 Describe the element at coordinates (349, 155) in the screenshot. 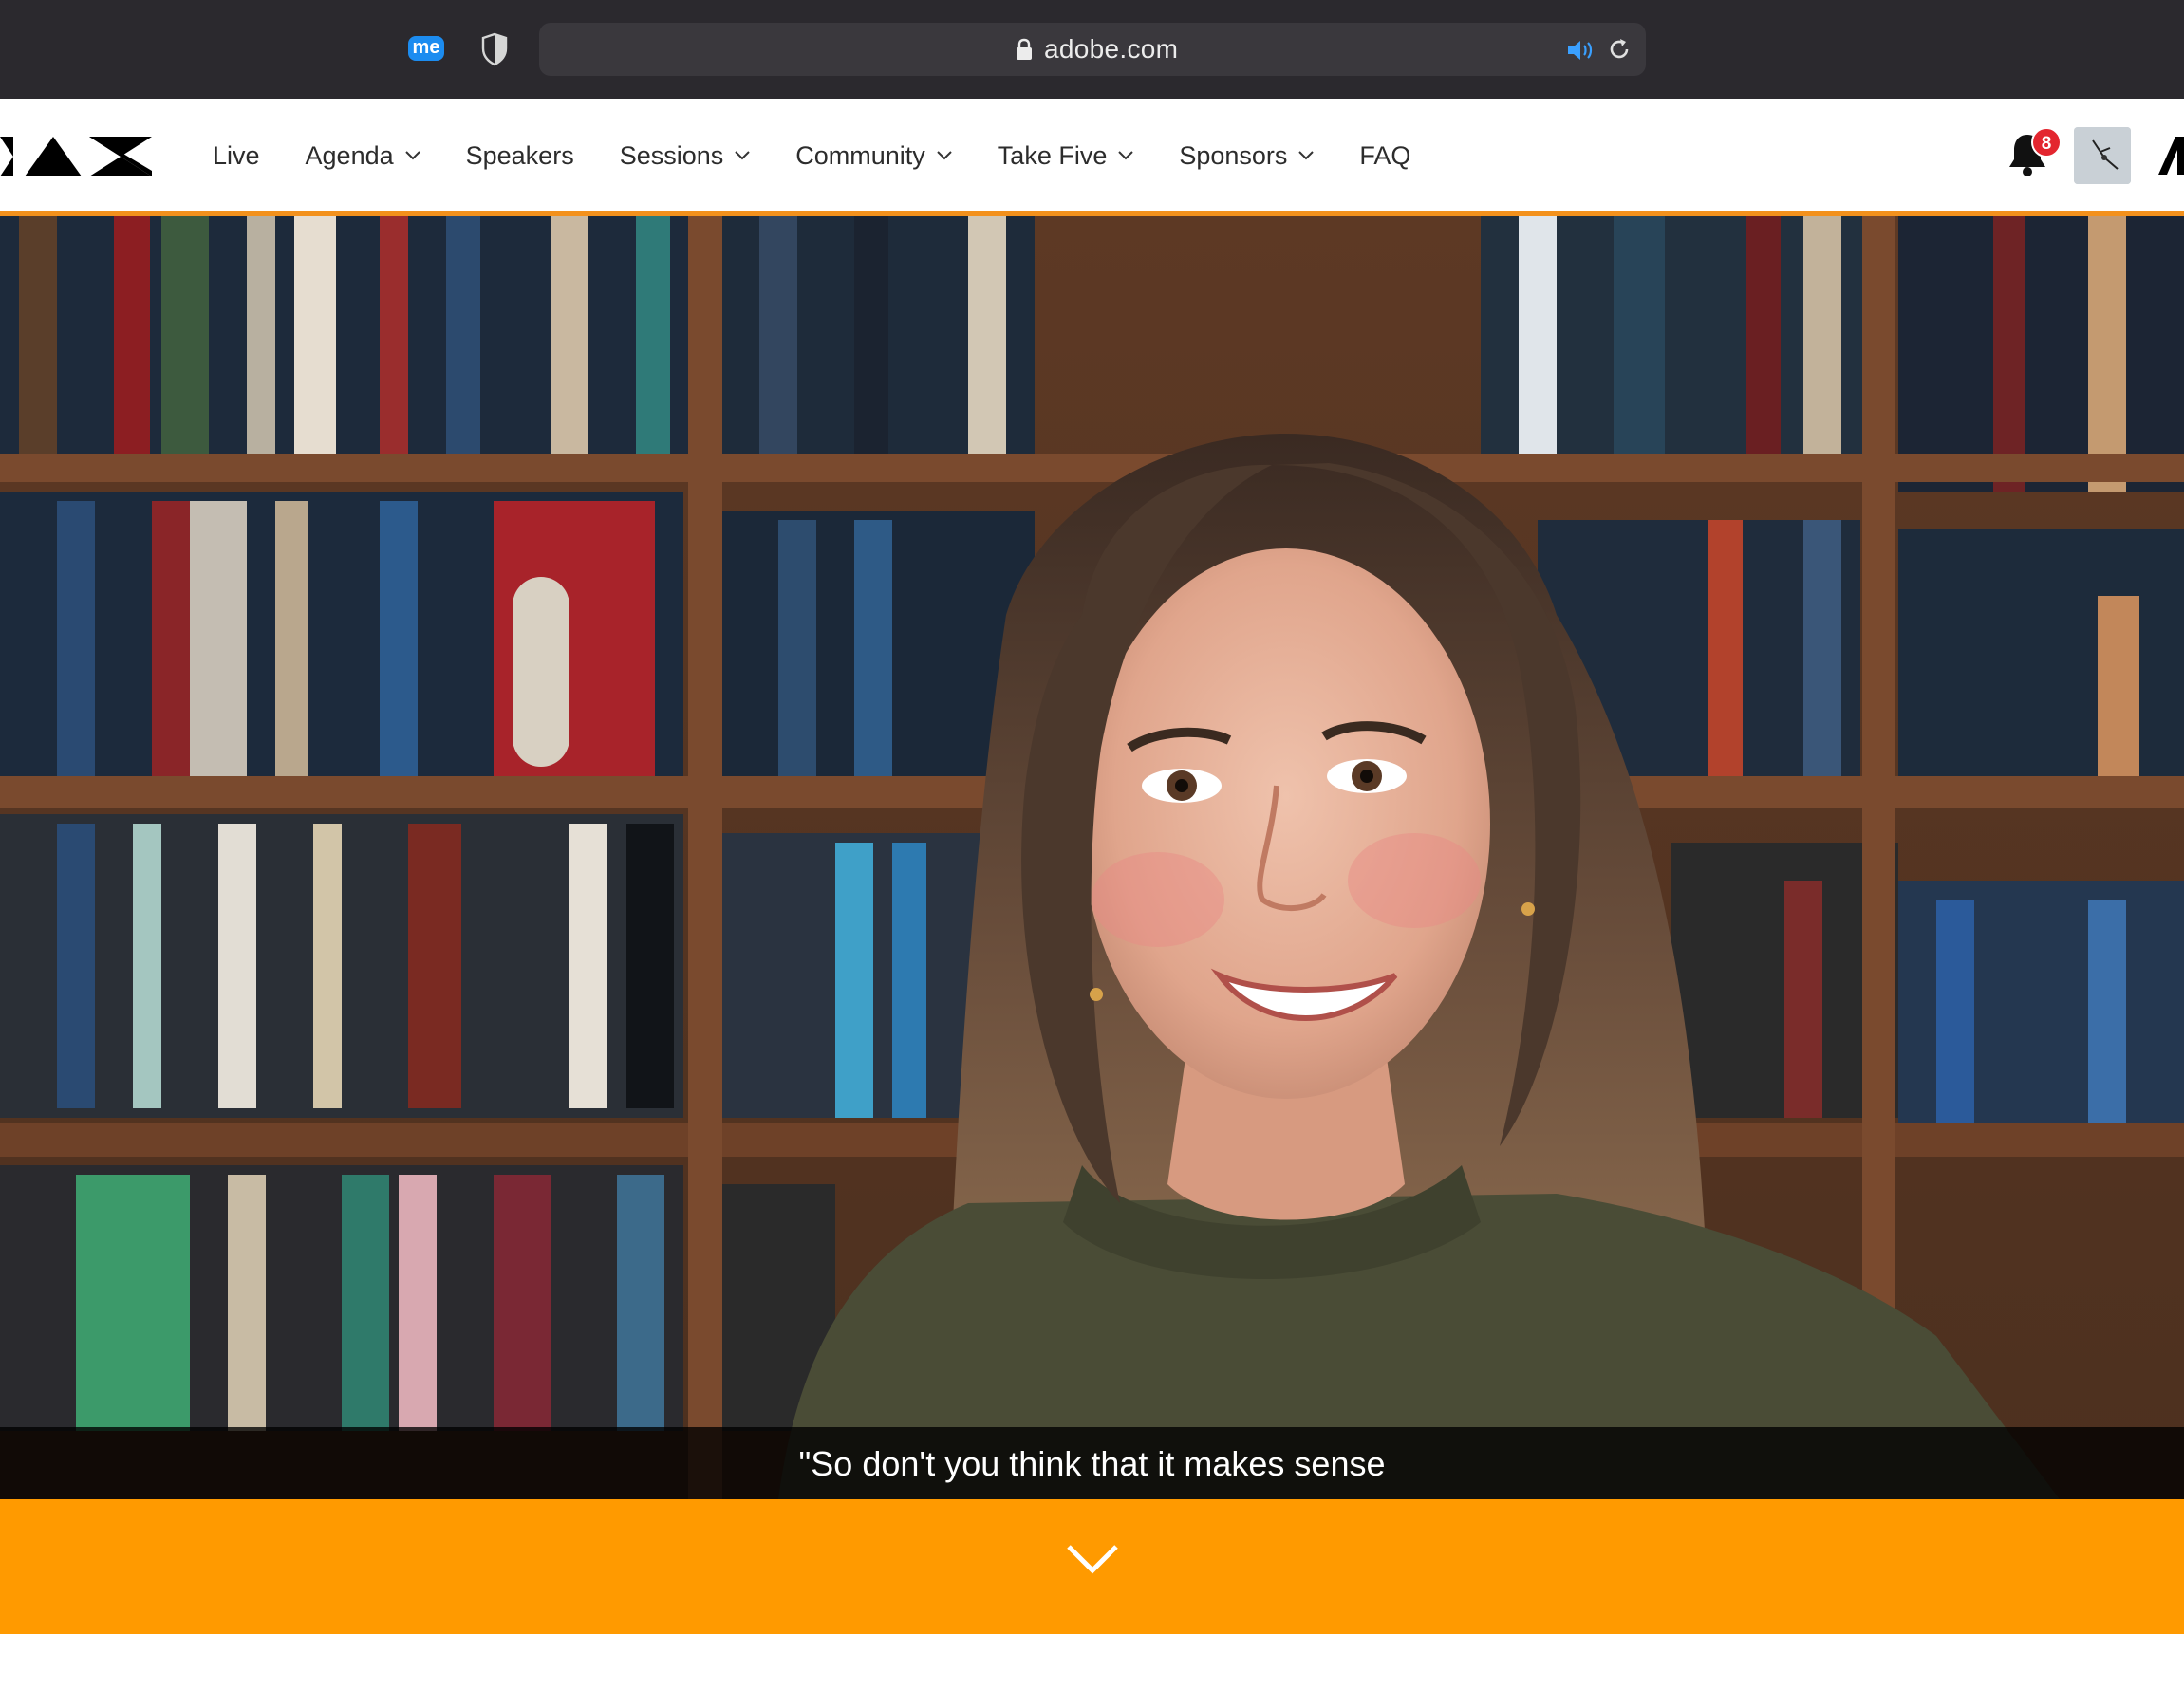

I see `nav-item-label: Agenda` at that location.